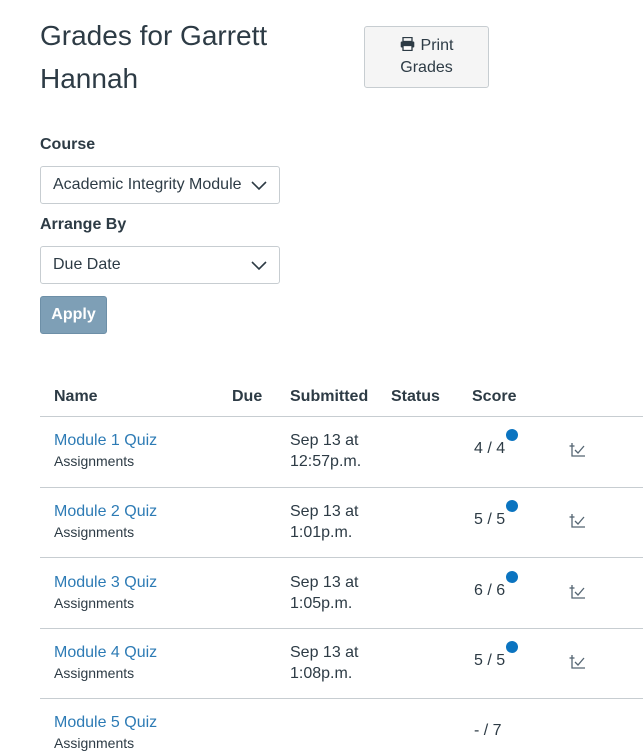 This screenshot has height=751, width=643. What do you see at coordinates (488, 730) in the screenshot?
I see `score-value: - / 7` at bounding box center [488, 730].